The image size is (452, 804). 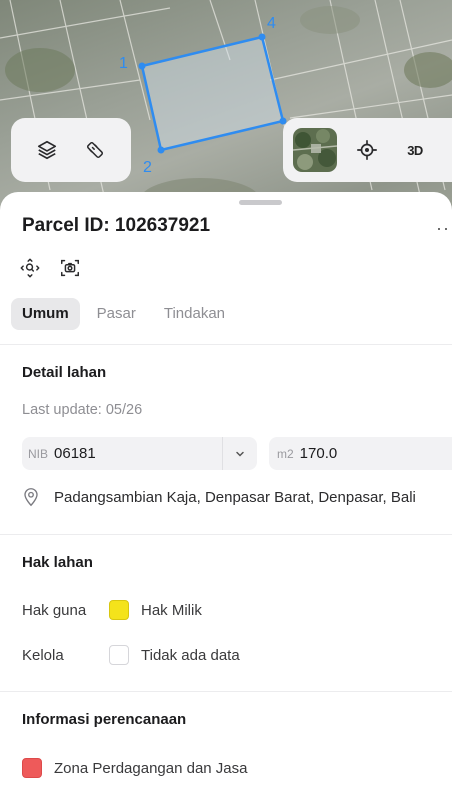 I want to click on layers-icon, so click(x=47, y=150).